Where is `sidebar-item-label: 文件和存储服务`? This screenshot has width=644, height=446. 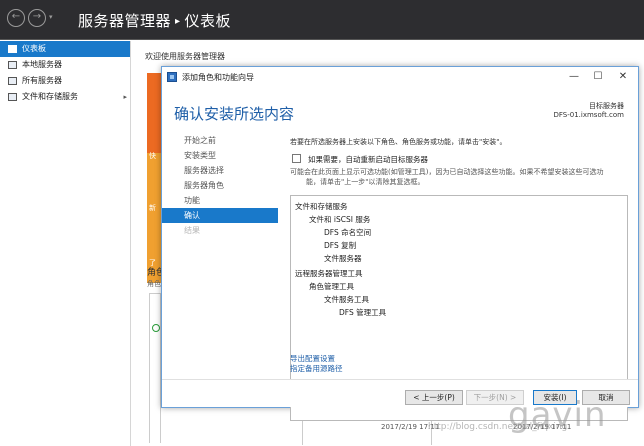
sidebar-item-label: 文件和存储服务 is located at coordinates (50, 96).